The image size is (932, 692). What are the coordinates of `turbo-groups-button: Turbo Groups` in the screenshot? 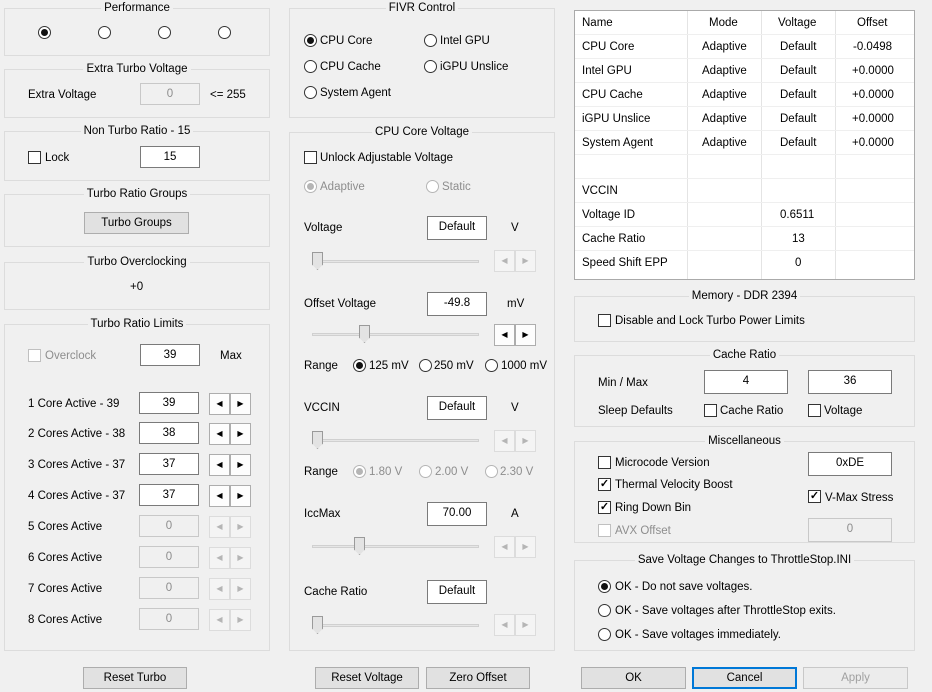 It's located at (136, 223).